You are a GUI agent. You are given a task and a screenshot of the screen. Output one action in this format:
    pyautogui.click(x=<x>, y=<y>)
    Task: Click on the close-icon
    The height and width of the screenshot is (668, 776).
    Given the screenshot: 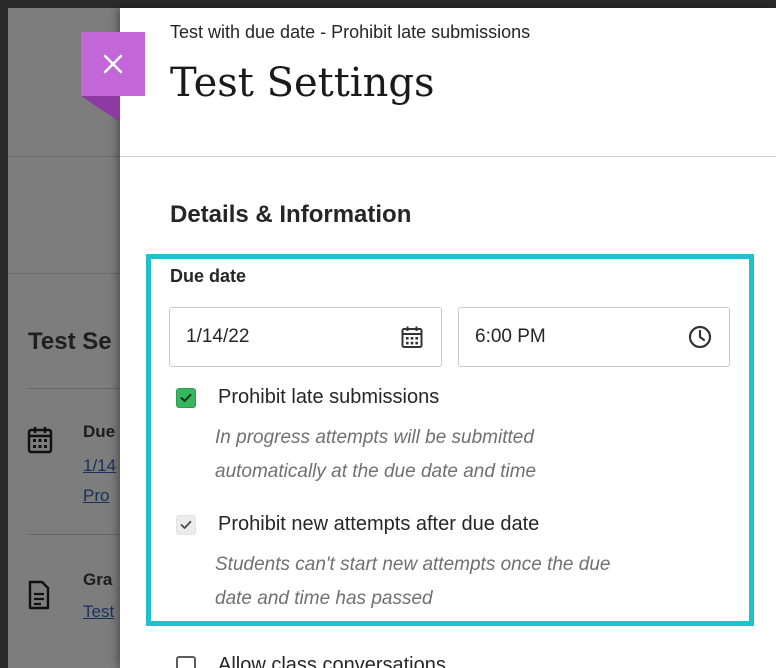 What is the action you would take?
    pyautogui.click(x=113, y=64)
    